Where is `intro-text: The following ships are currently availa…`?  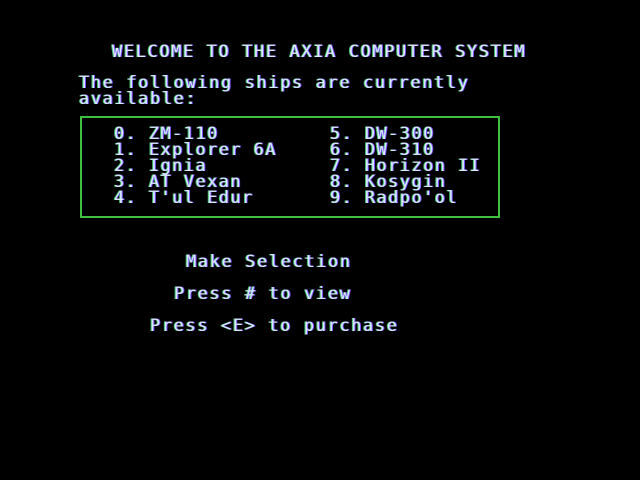 intro-text: The following ships are currently availa… is located at coordinates (289, 92).